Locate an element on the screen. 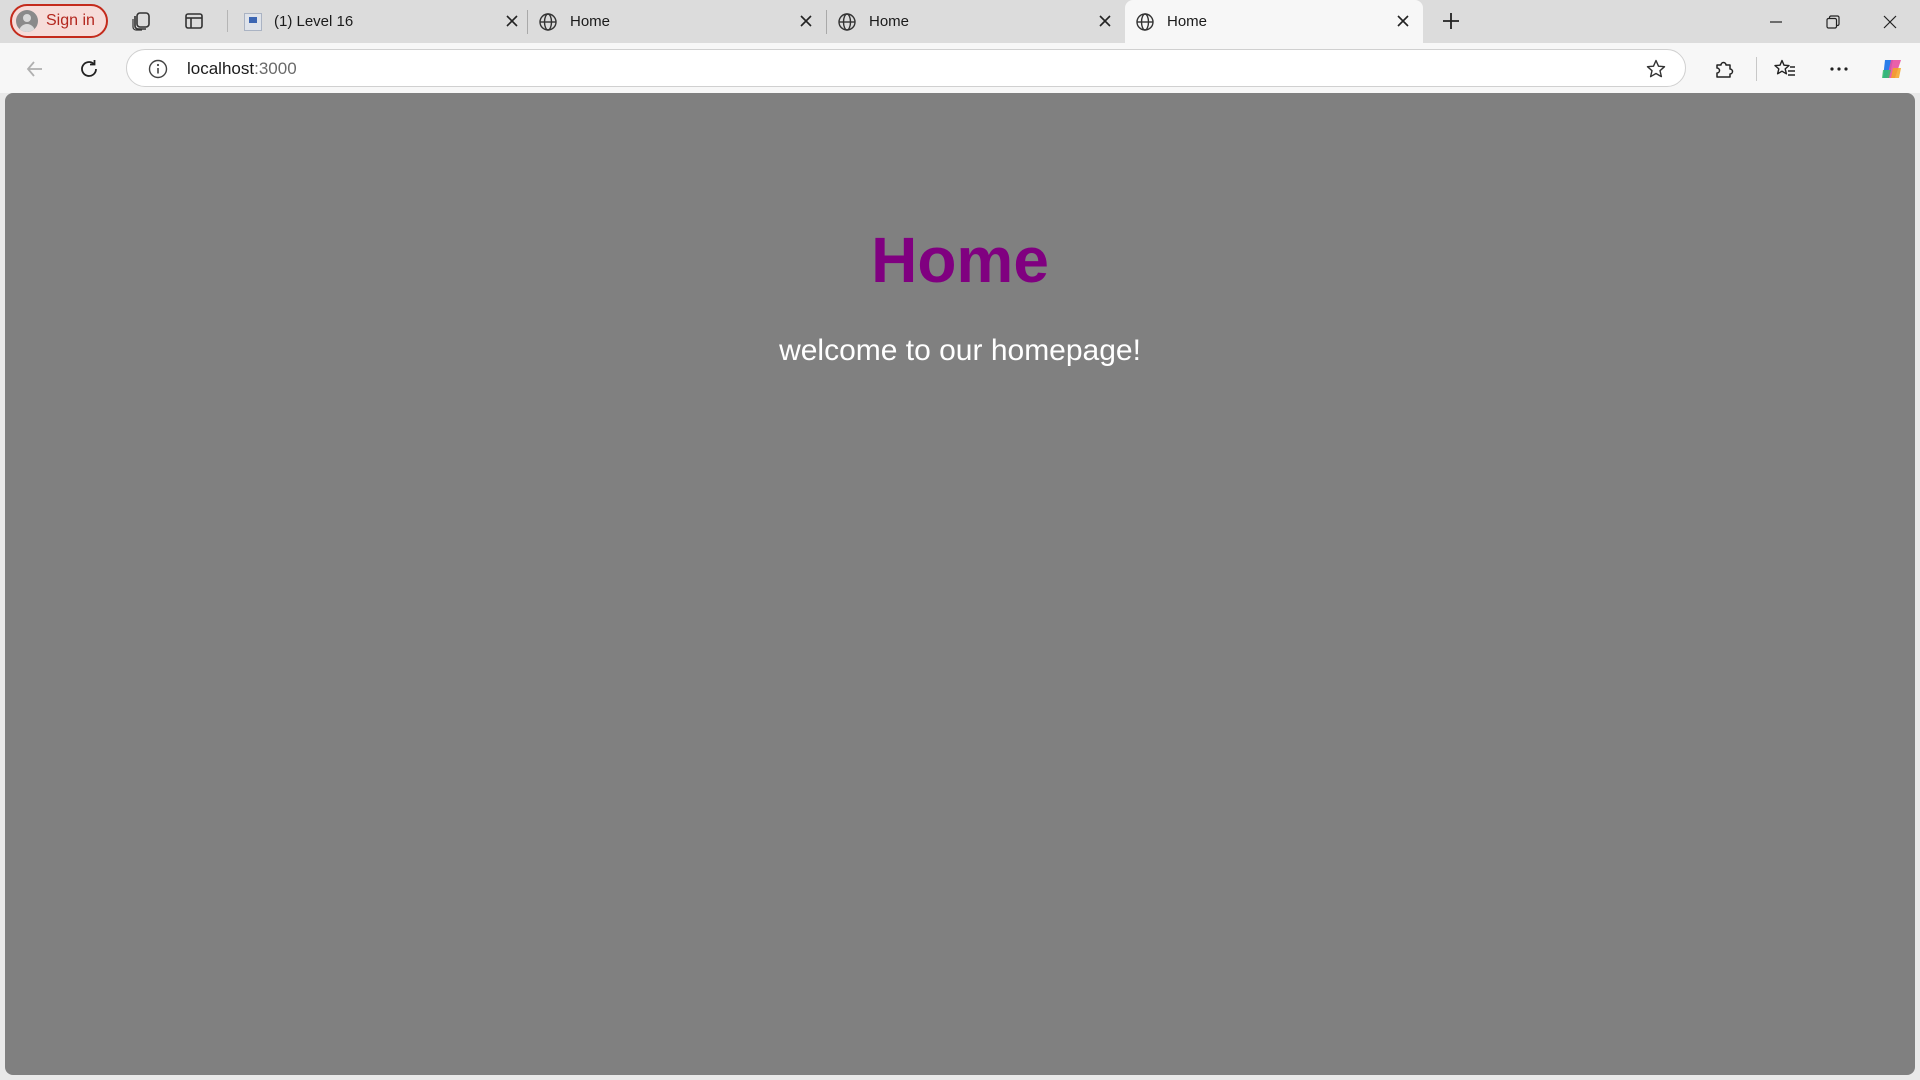 The height and width of the screenshot is (1080, 1920). settings-more-button is located at coordinates (1839, 69).